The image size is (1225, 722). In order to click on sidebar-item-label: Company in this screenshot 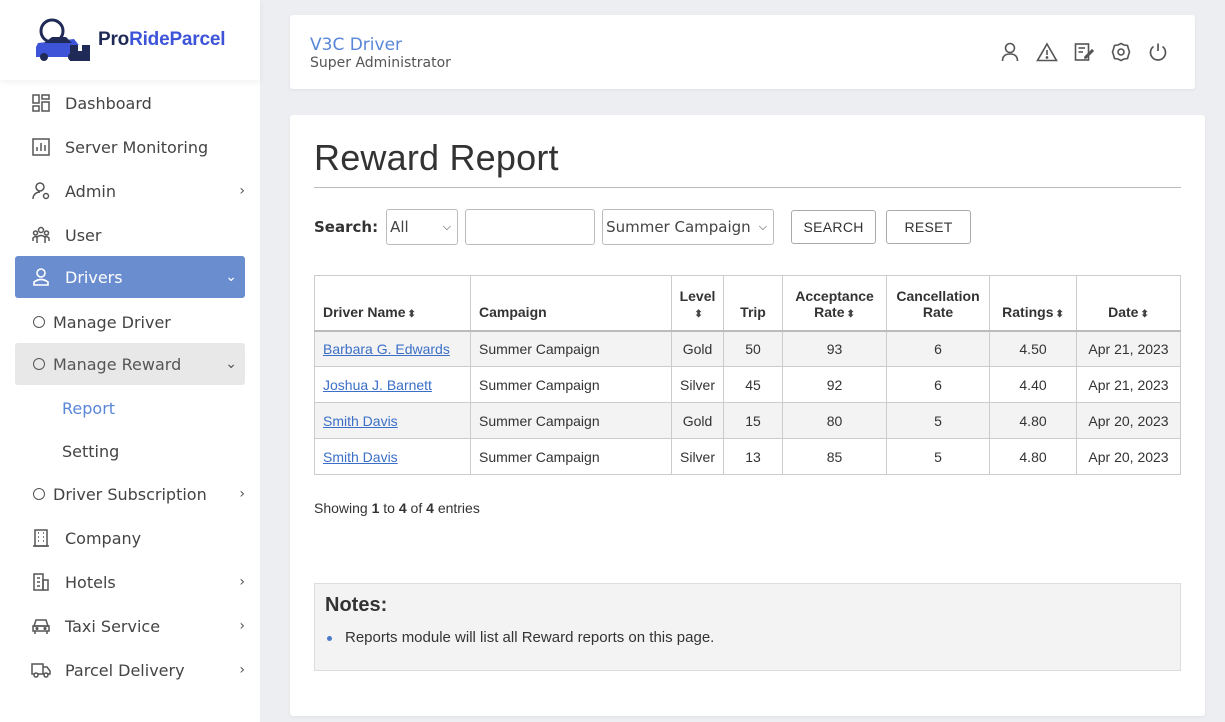, I will do `click(103, 538)`.